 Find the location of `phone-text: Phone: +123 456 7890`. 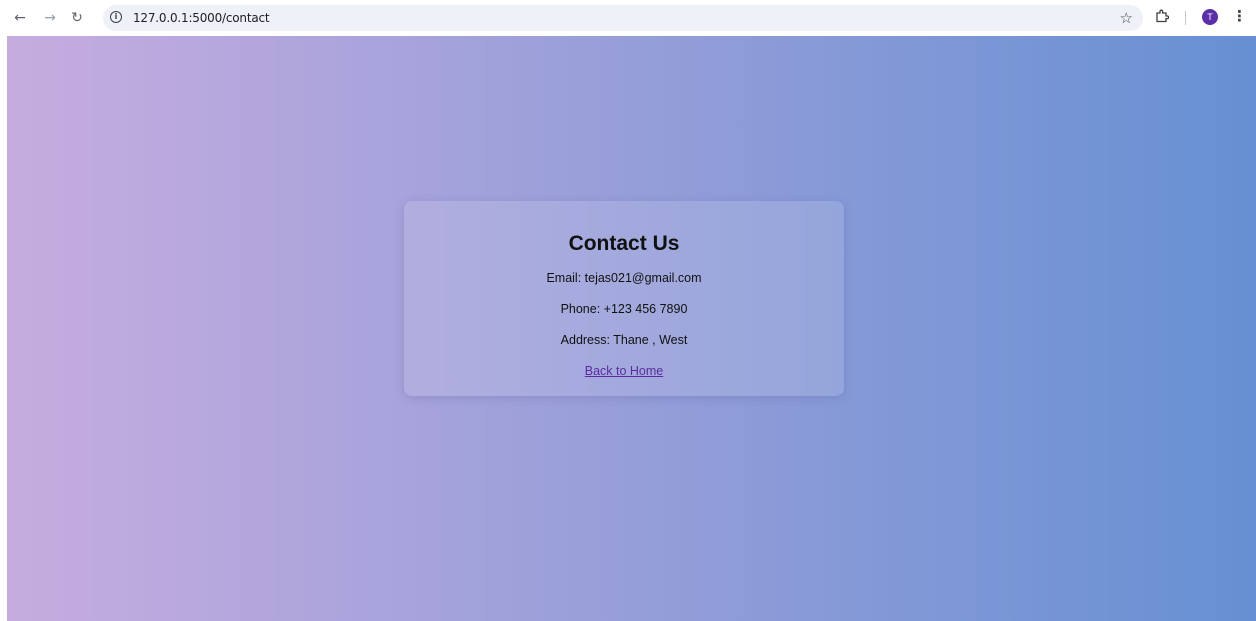

phone-text: Phone: +123 456 7890 is located at coordinates (624, 309).